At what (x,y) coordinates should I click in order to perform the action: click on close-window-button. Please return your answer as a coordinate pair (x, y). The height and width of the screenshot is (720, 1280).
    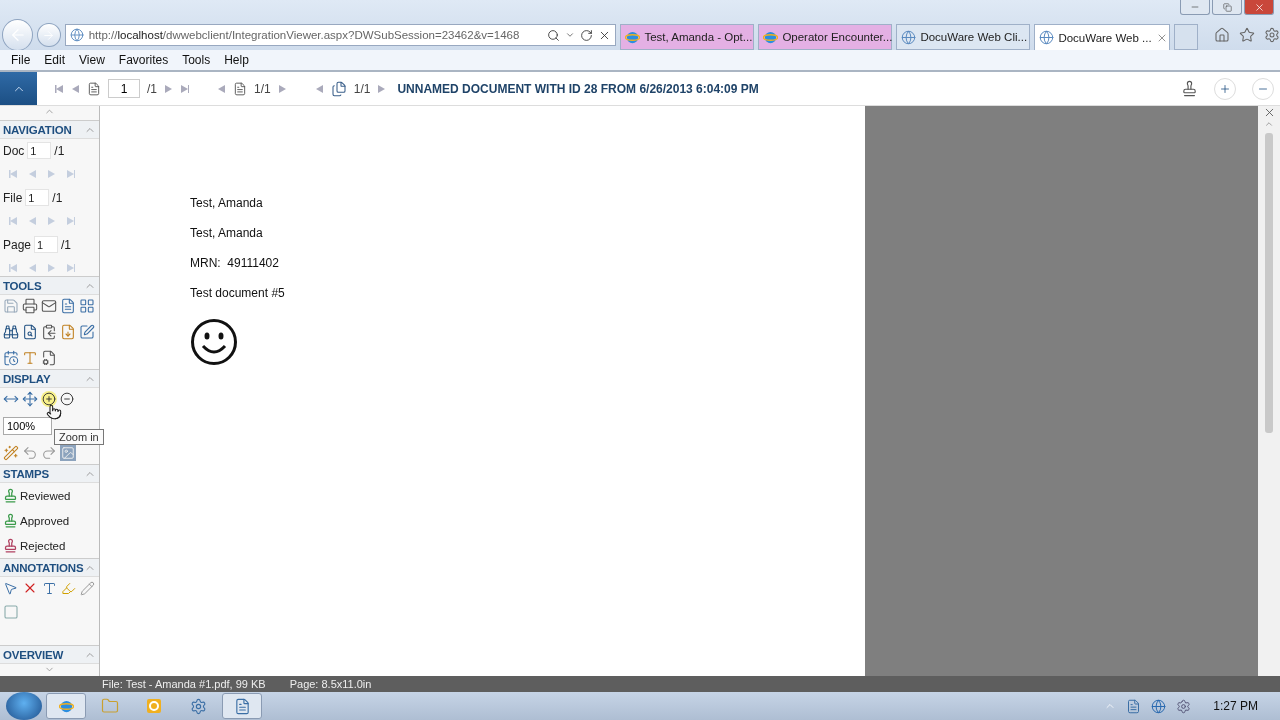
    Looking at the image, I should click on (1259, 7).